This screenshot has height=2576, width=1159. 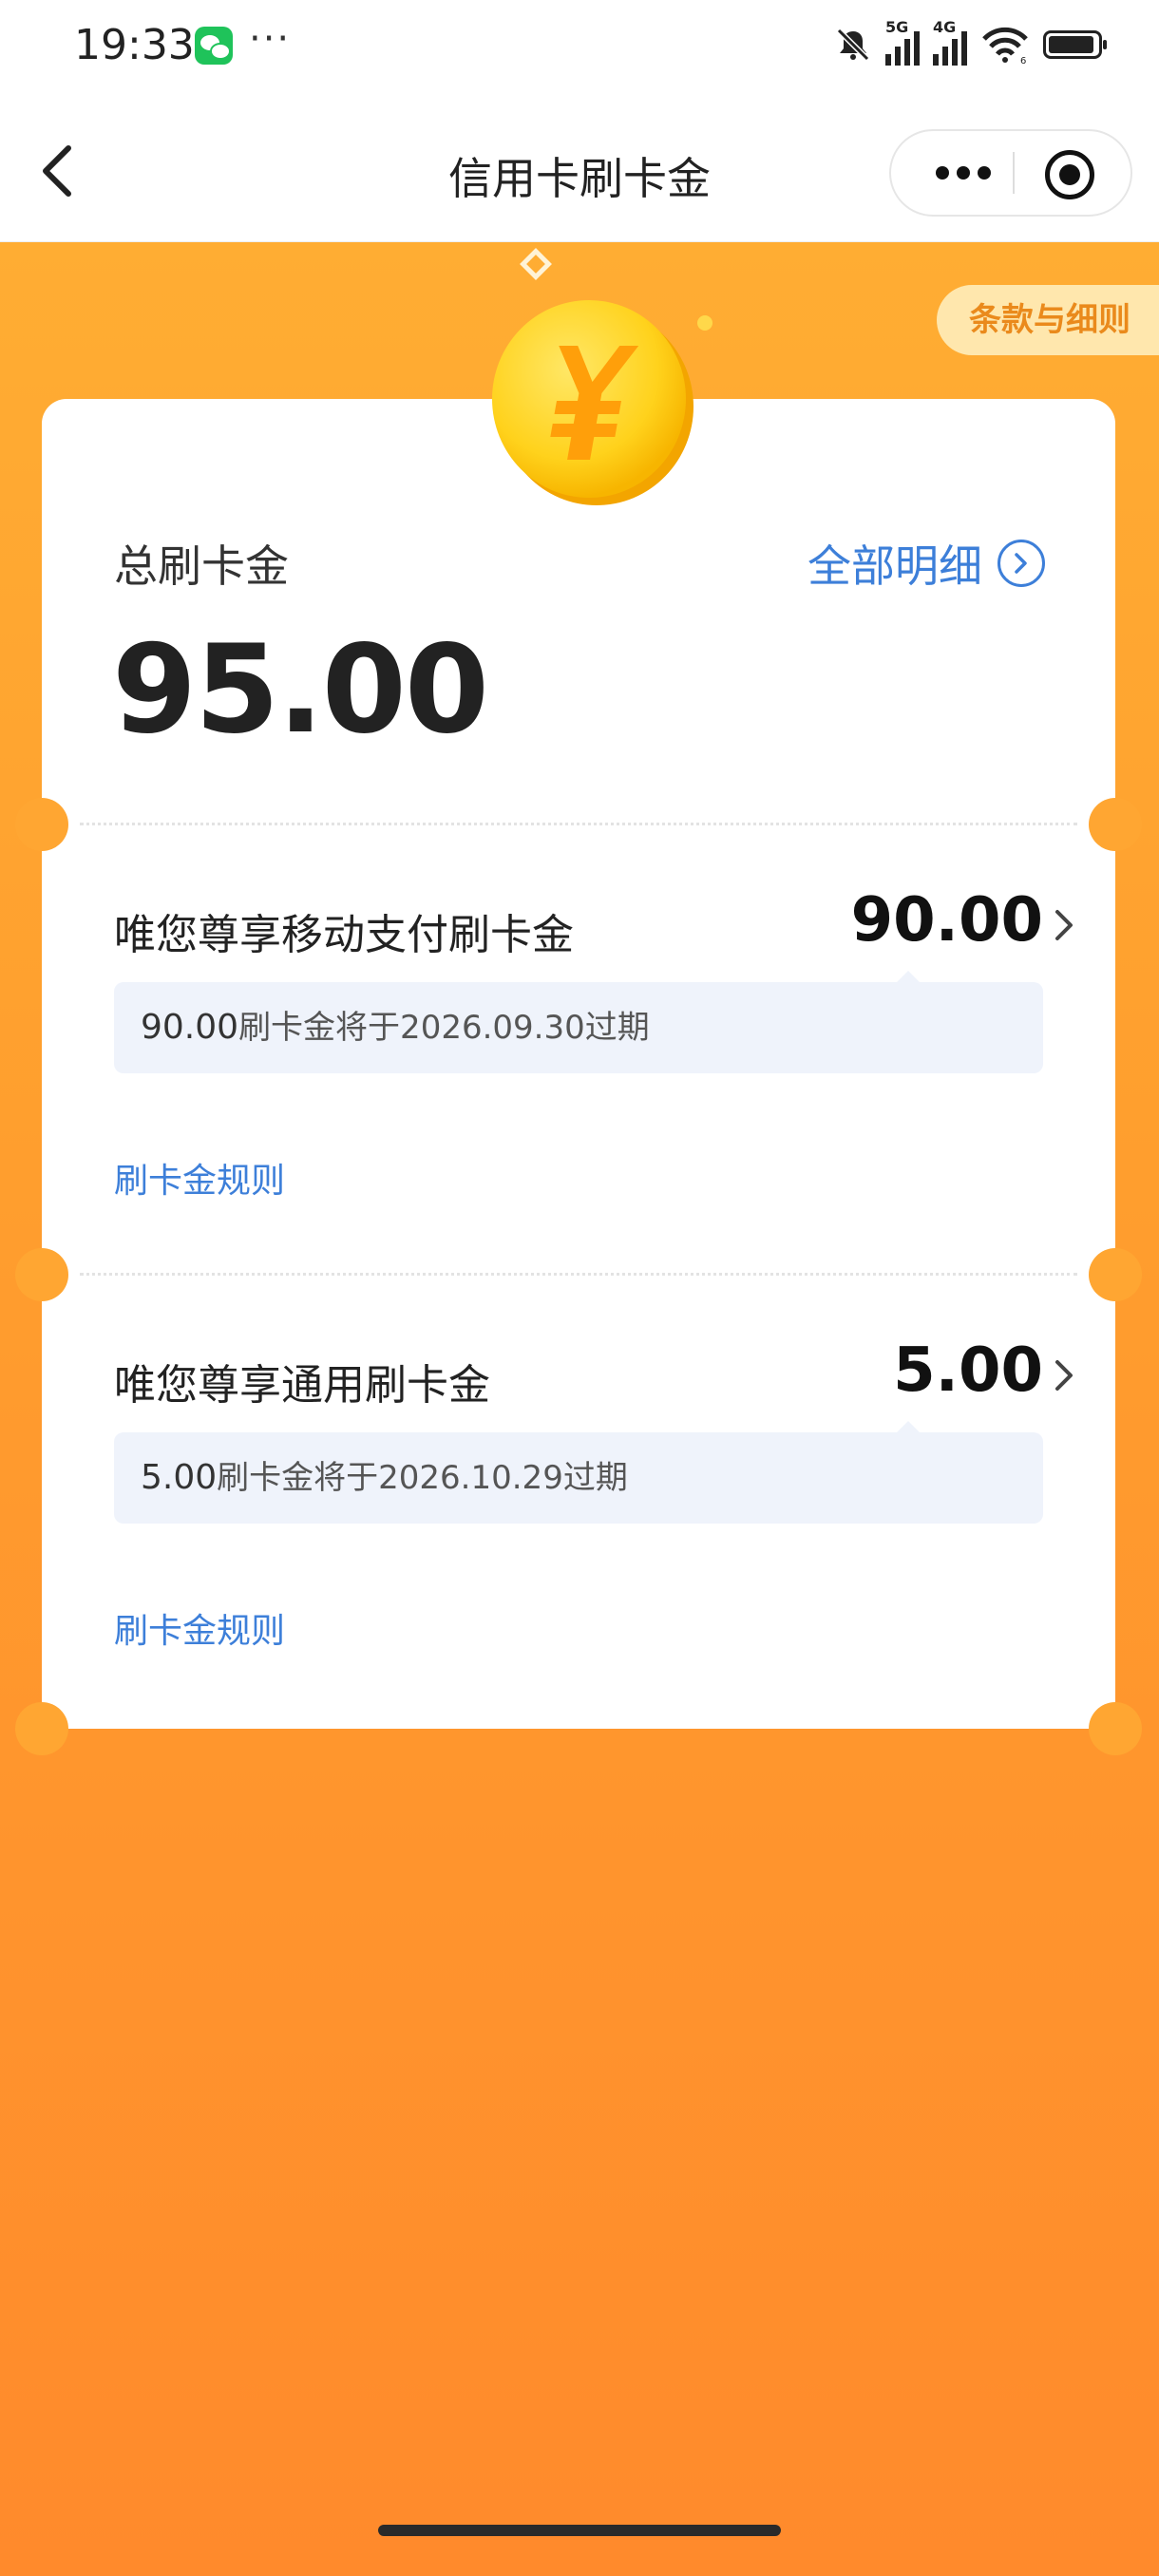 I want to click on chevron-right-circle-icon, so click(x=1021, y=563).